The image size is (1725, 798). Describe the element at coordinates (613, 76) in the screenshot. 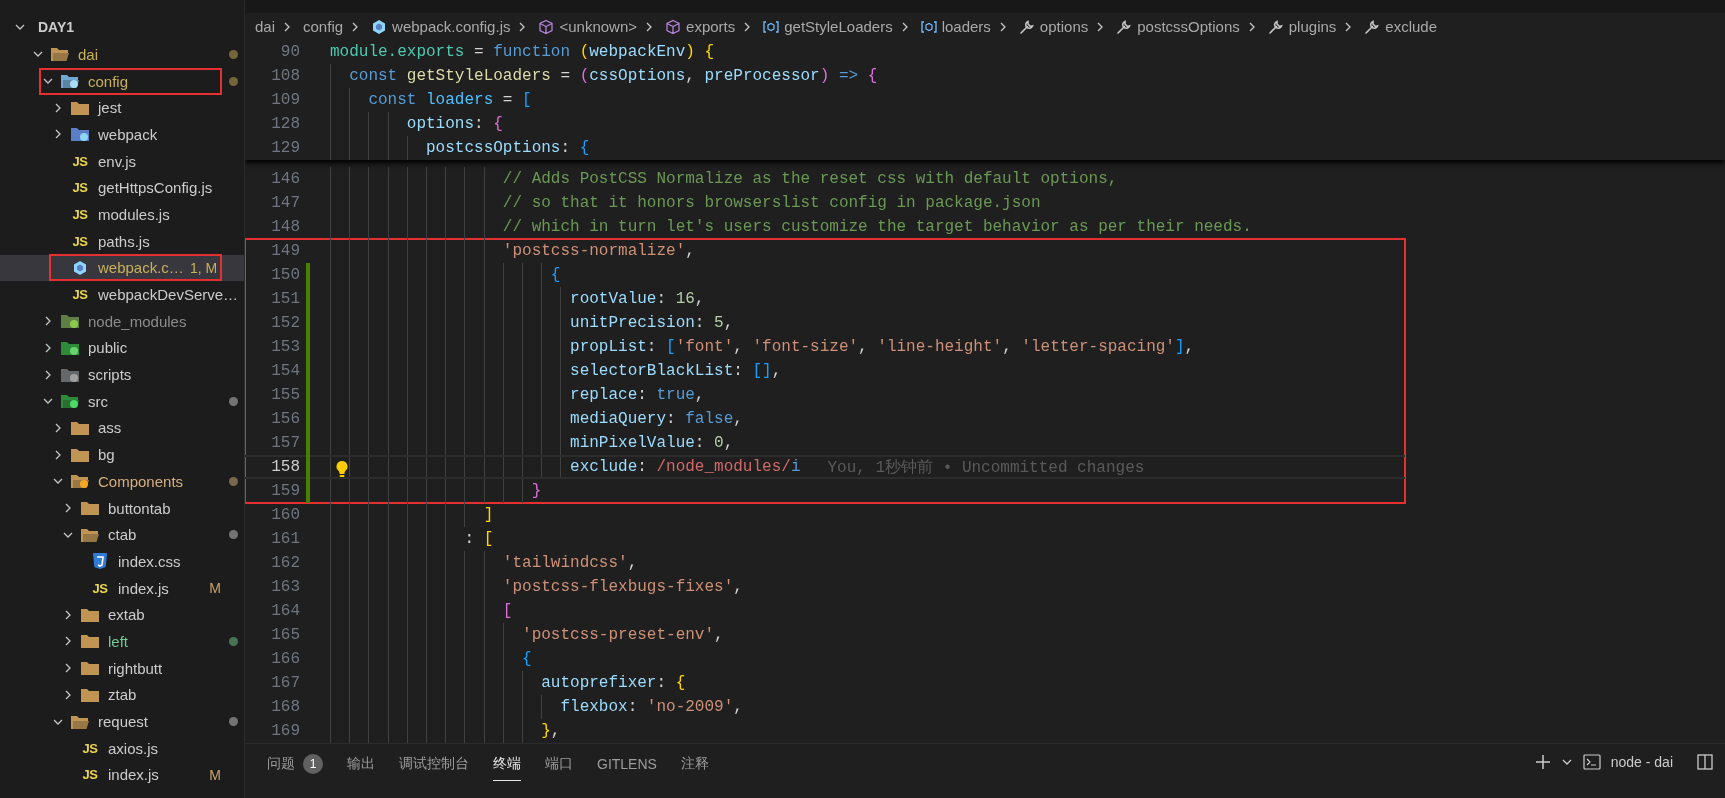

I see `code-text: const getStyleLoaders = (cssOptions, preProcessor) => {` at that location.